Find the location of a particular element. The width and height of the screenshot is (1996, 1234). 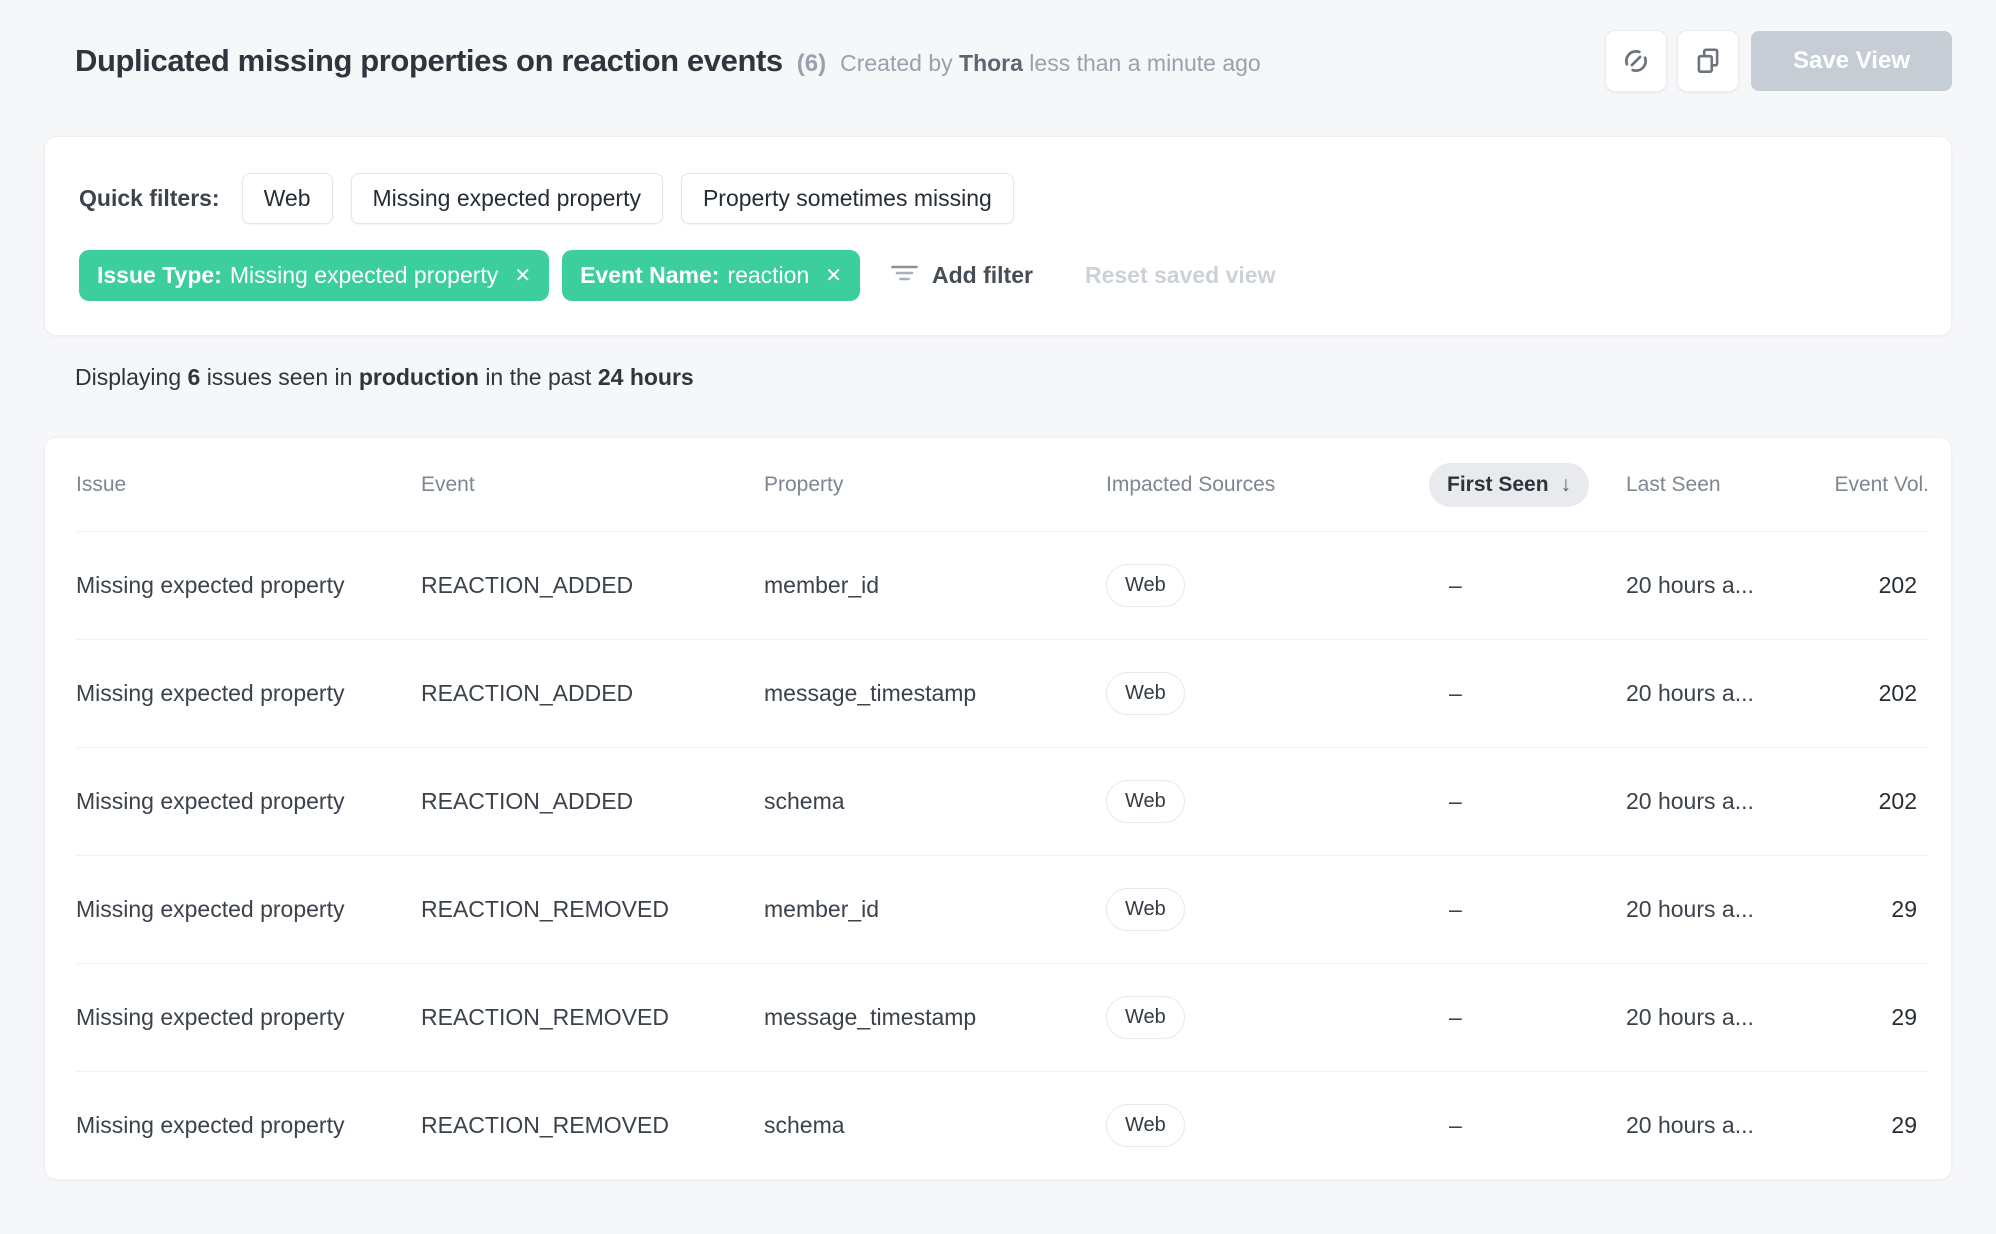

quick-filter-property-sometimes-missing: Property sometimes missing is located at coordinates (847, 198).